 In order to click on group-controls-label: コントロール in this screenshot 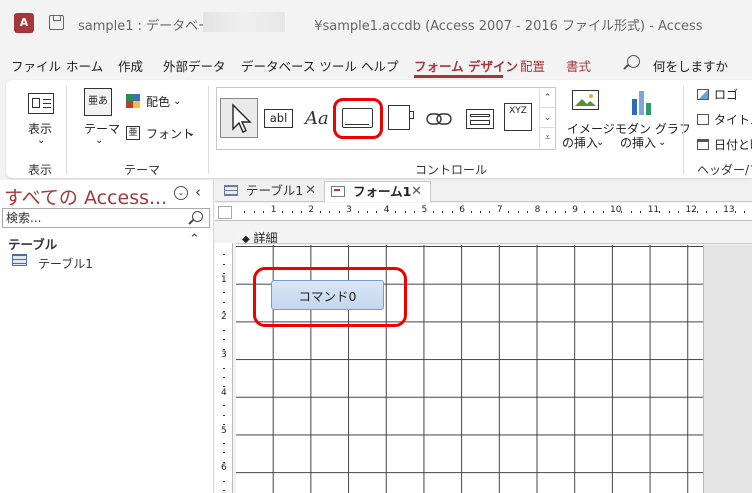, I will do `click(451, 170)`.